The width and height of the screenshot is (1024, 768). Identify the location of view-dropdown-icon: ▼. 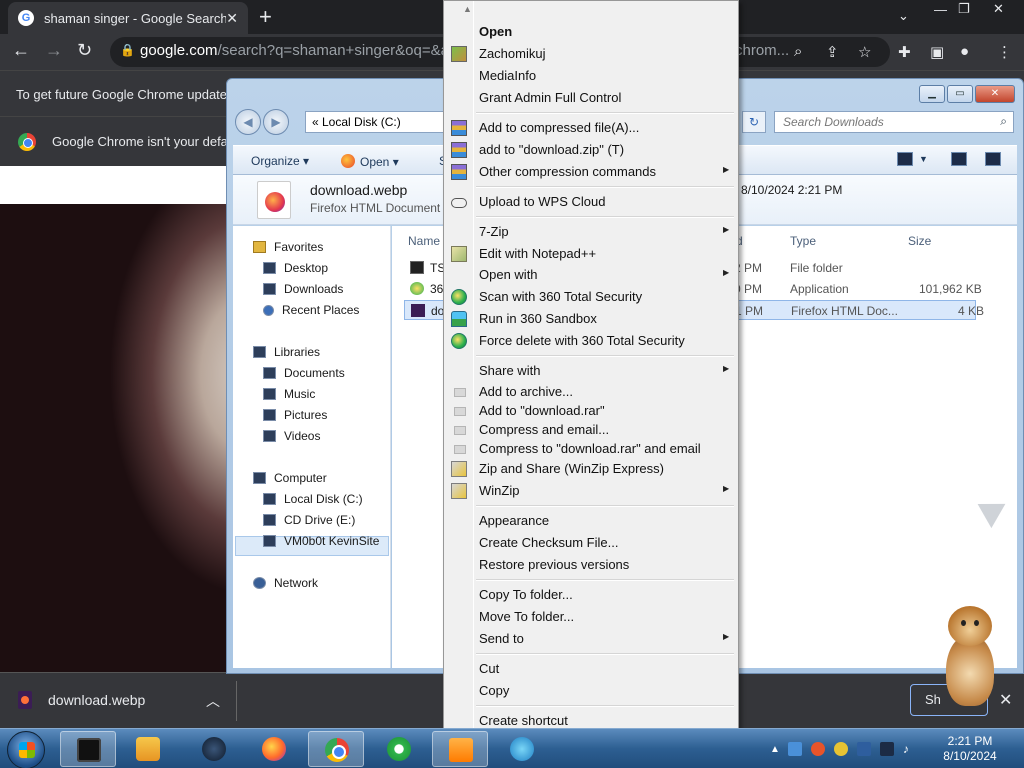
(923, 159).